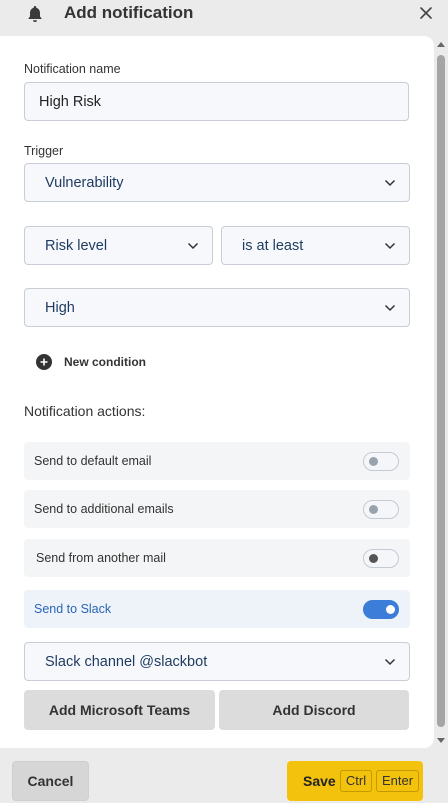  Describe the element at coordinates (84, 183) in the screenshot. I see `trigger-value: Vulnerability` at that location.